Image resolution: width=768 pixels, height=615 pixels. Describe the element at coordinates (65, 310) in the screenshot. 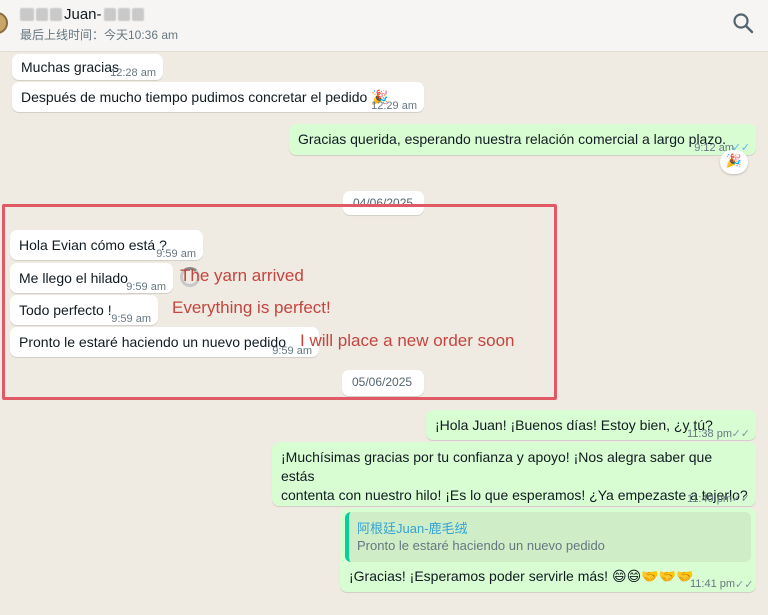

I see `message-text: Todo perfecto !` at that location.